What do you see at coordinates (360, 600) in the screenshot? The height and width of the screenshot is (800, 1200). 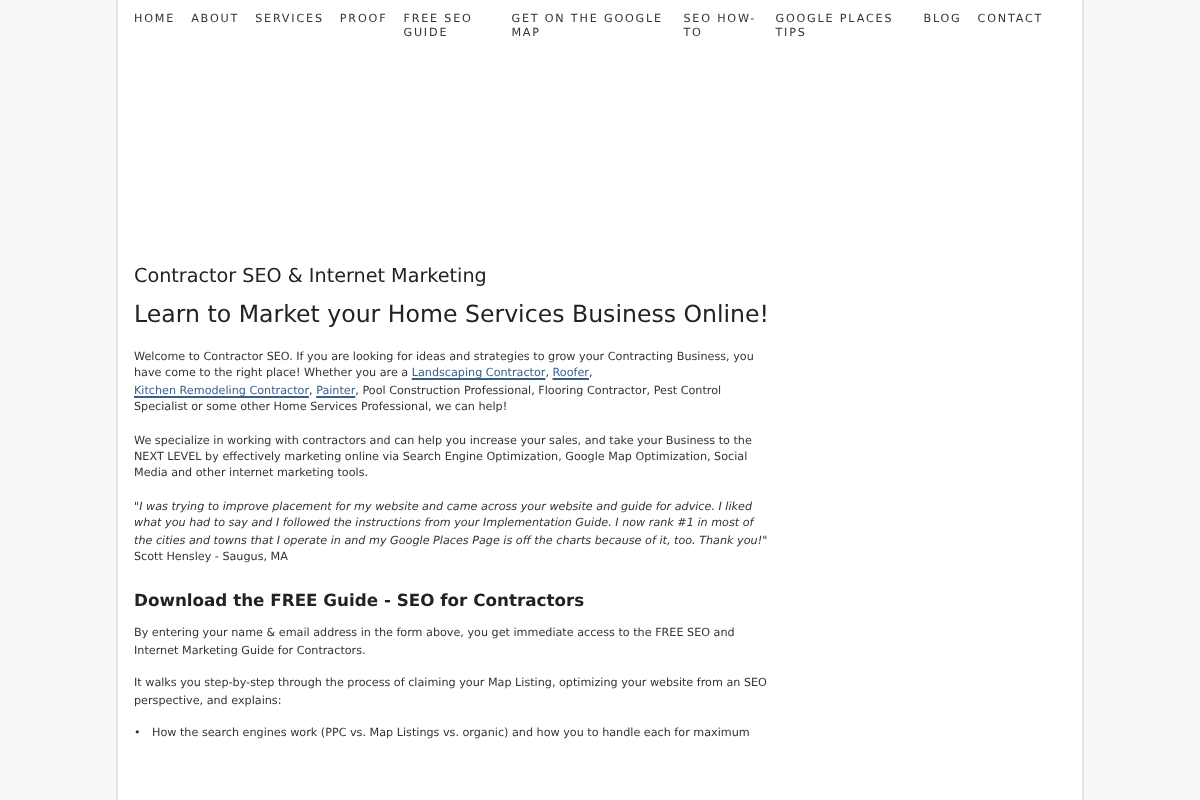 I see `section-heading: Download the FREE Guide - SEO for Contractors` at bounding box center [360, 600].